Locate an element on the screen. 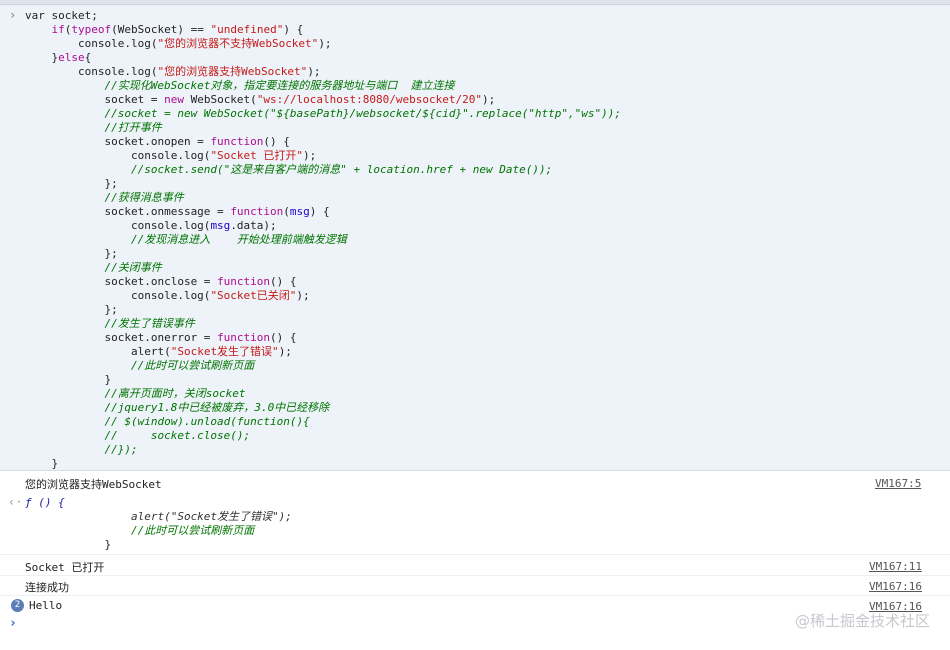  code-token: else is located at coordinates (71, 57).